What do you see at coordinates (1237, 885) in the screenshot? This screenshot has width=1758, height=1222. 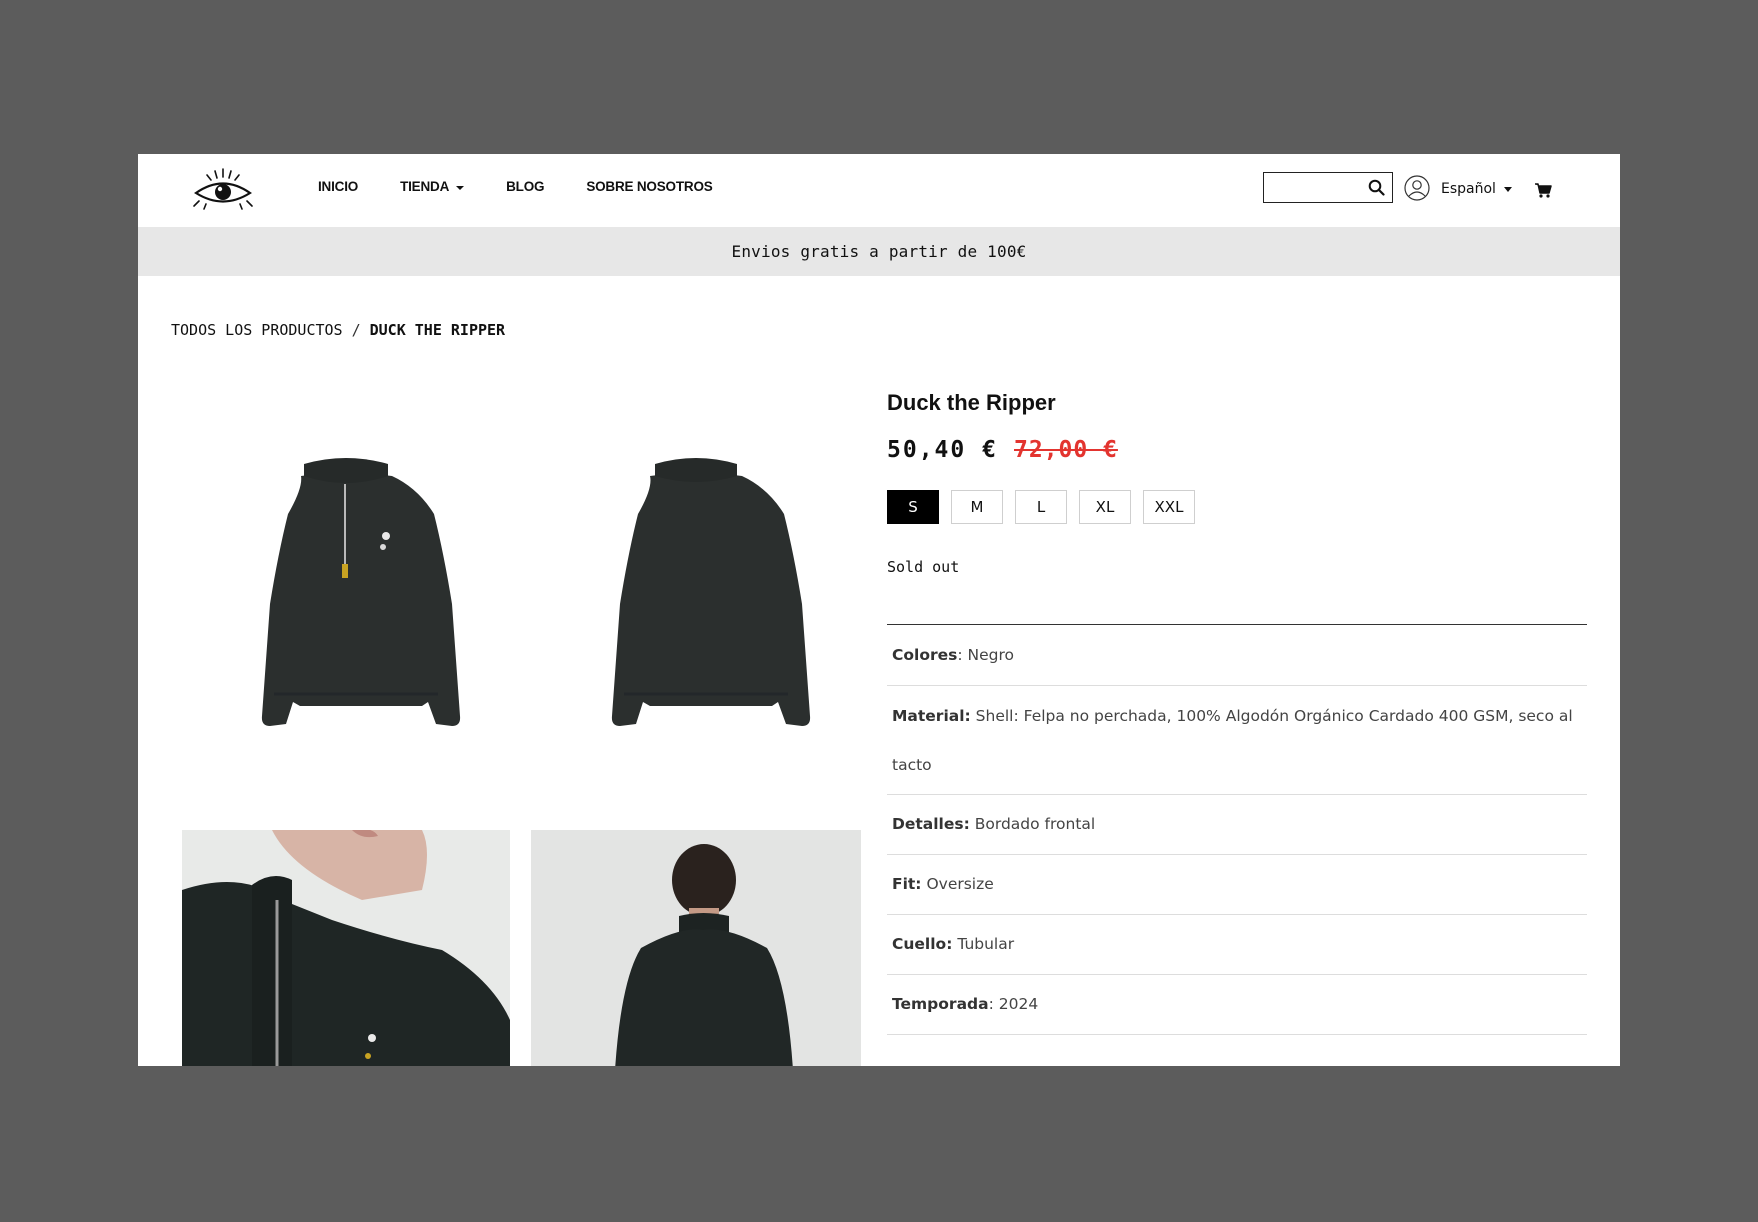 I see `spec-row: Fit: Oversize` at bounding box center [1237, 885].